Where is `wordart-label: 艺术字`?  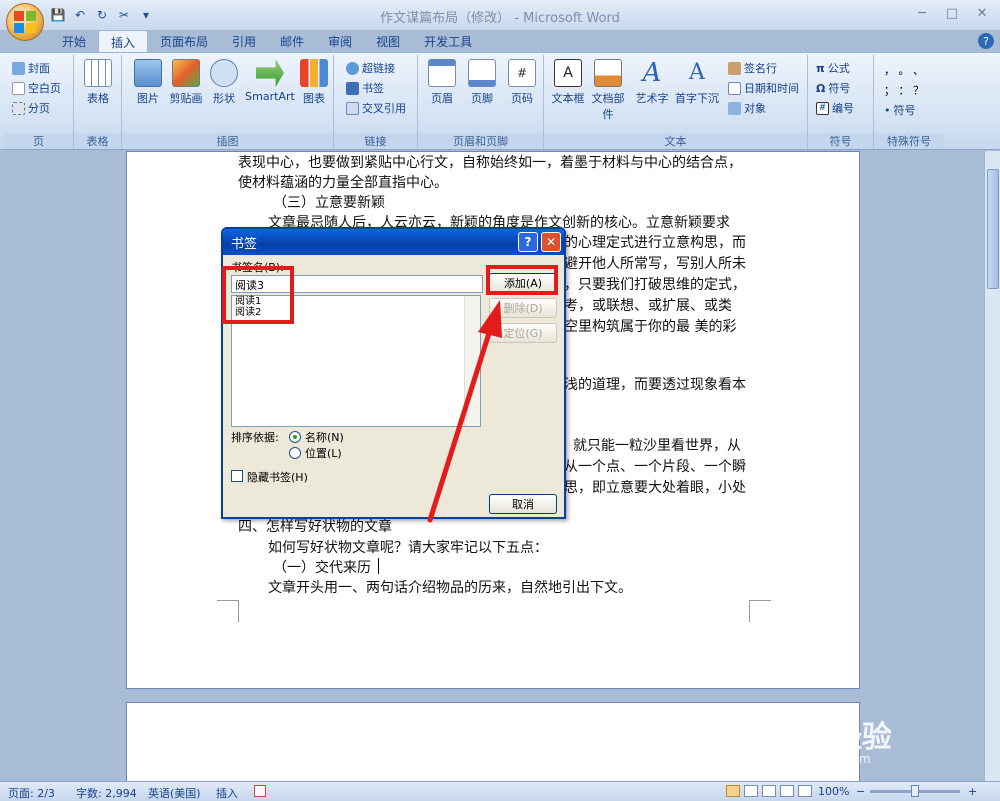
wordart-label: 艺术字 is located at coordinates (652, 98).